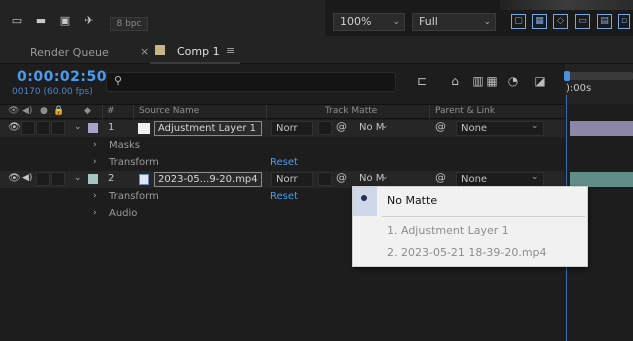  I want to click on transparency-grid-icon: ▦, so click(539, 21).